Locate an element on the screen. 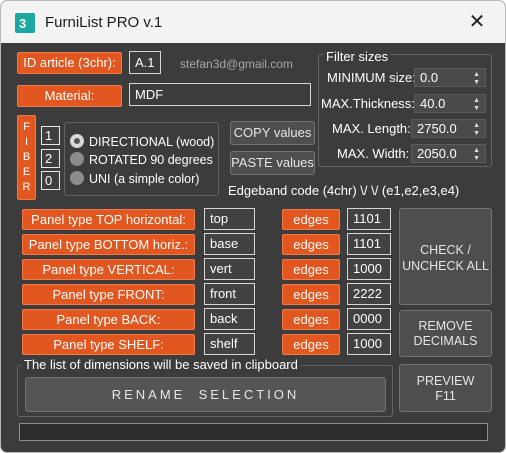 The width and height of the screenshot is (506, 453). check-uncheck-line1: CHECK / is located at coordinates (445, 250).